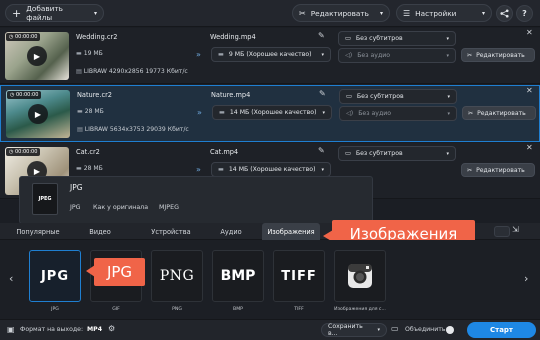  Describe the element at coordinates (426, 329) in the screenshot. I see `merge-label: Объединить:` at that location.